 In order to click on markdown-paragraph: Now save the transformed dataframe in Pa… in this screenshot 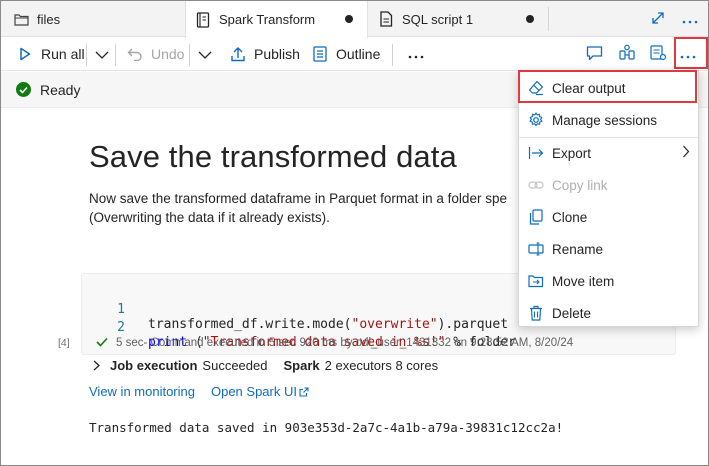, I will do `click(298, 208)`.